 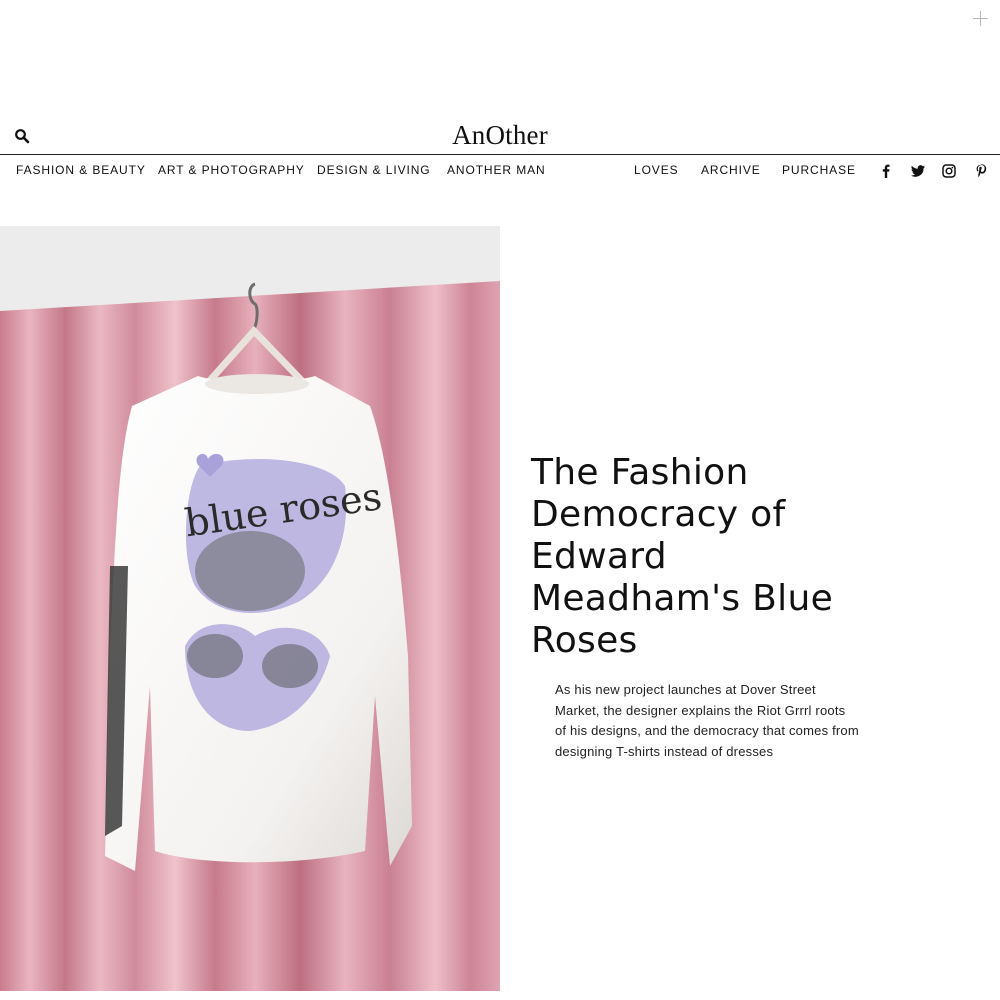 I want to click on pinterest-icon, so click(x=981, y=171).